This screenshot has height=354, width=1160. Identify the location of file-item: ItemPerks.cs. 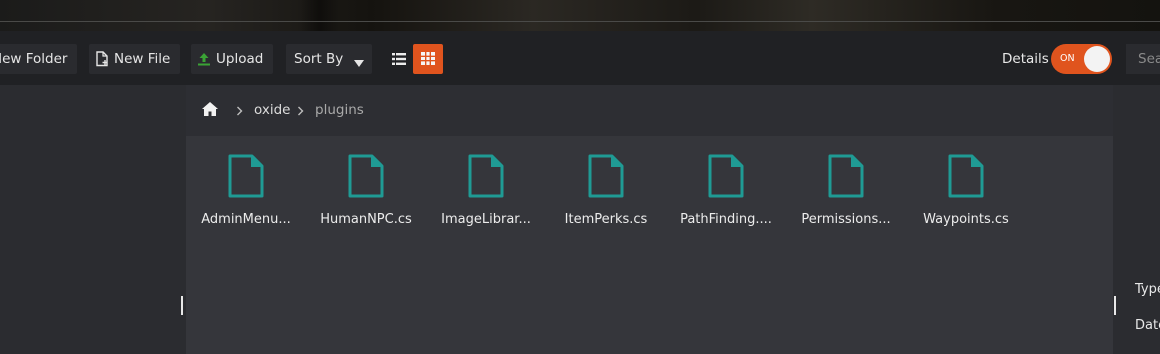
(606, 190).